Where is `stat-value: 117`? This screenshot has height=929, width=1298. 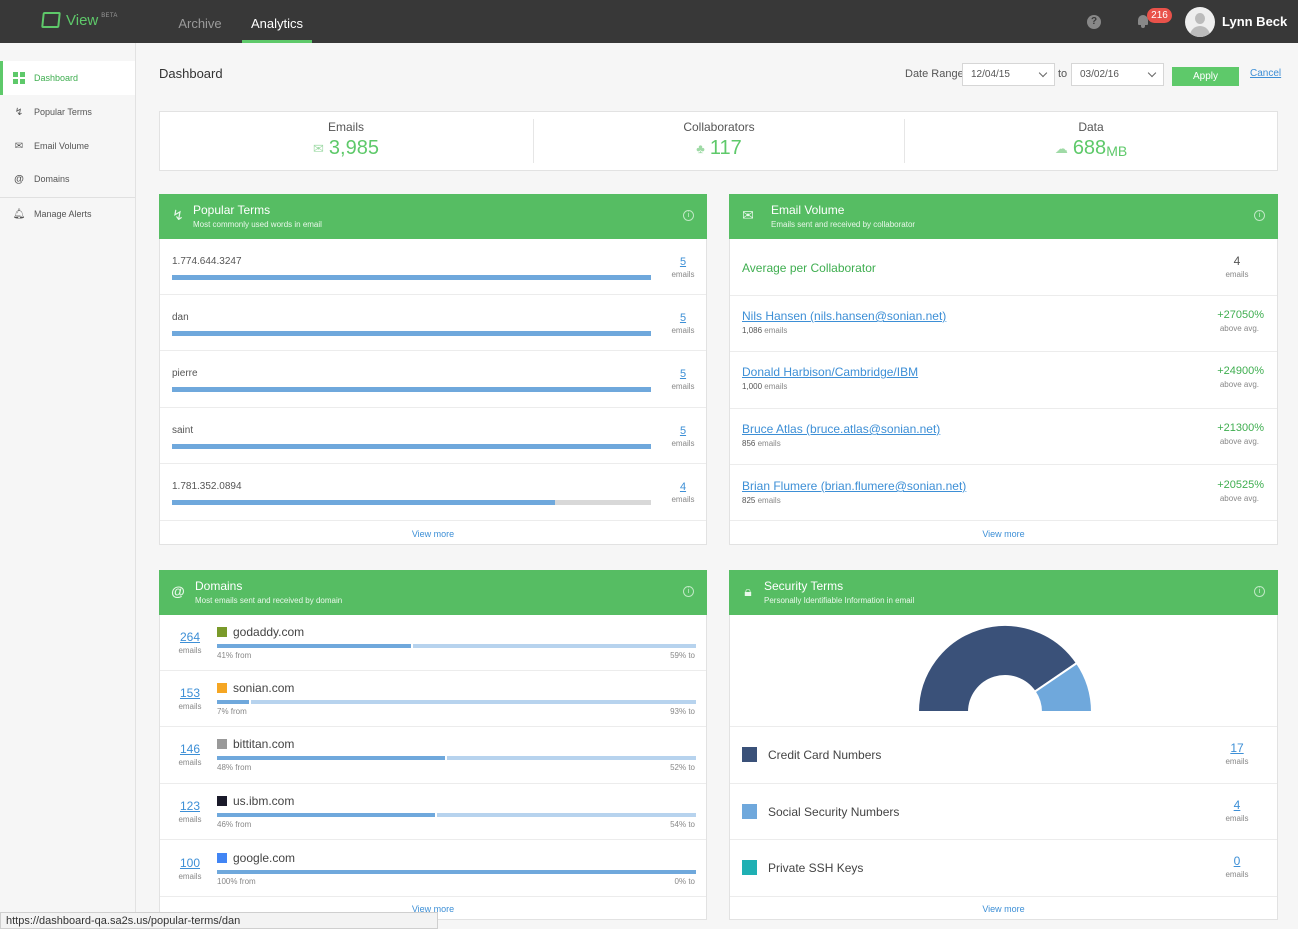 stat-value: 117 is located at coordinates (725, 148).